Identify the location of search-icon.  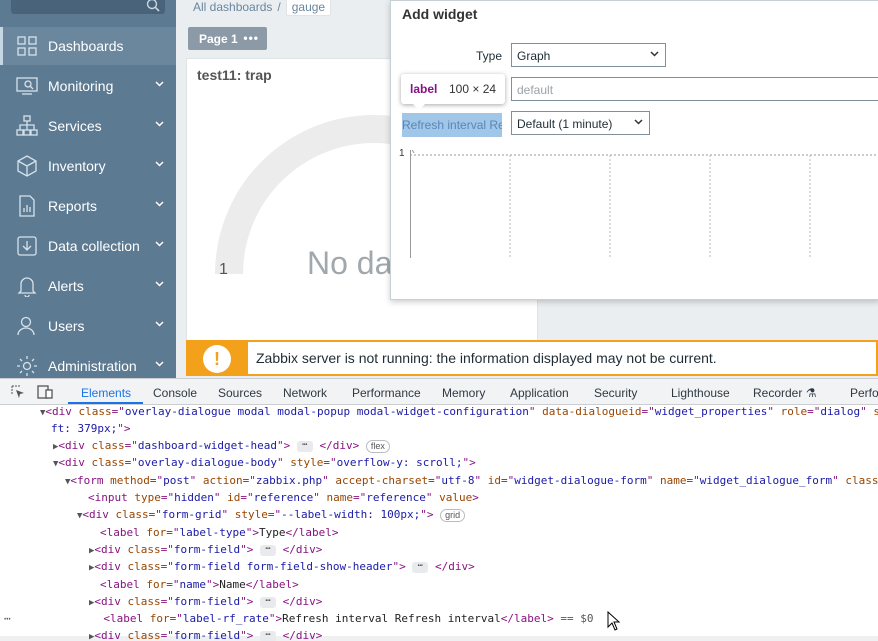
(153, 6).